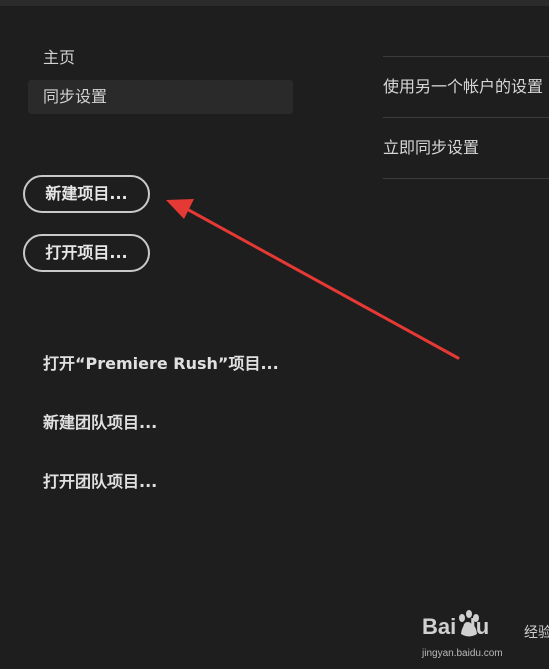 Image resolution: width=549 pixels, height=669 pixels. Describe the element at coordinates (466, 87) in the screenshot. I see `use-other-account-settings-item: 使用另一个帐户的设置` at that location.